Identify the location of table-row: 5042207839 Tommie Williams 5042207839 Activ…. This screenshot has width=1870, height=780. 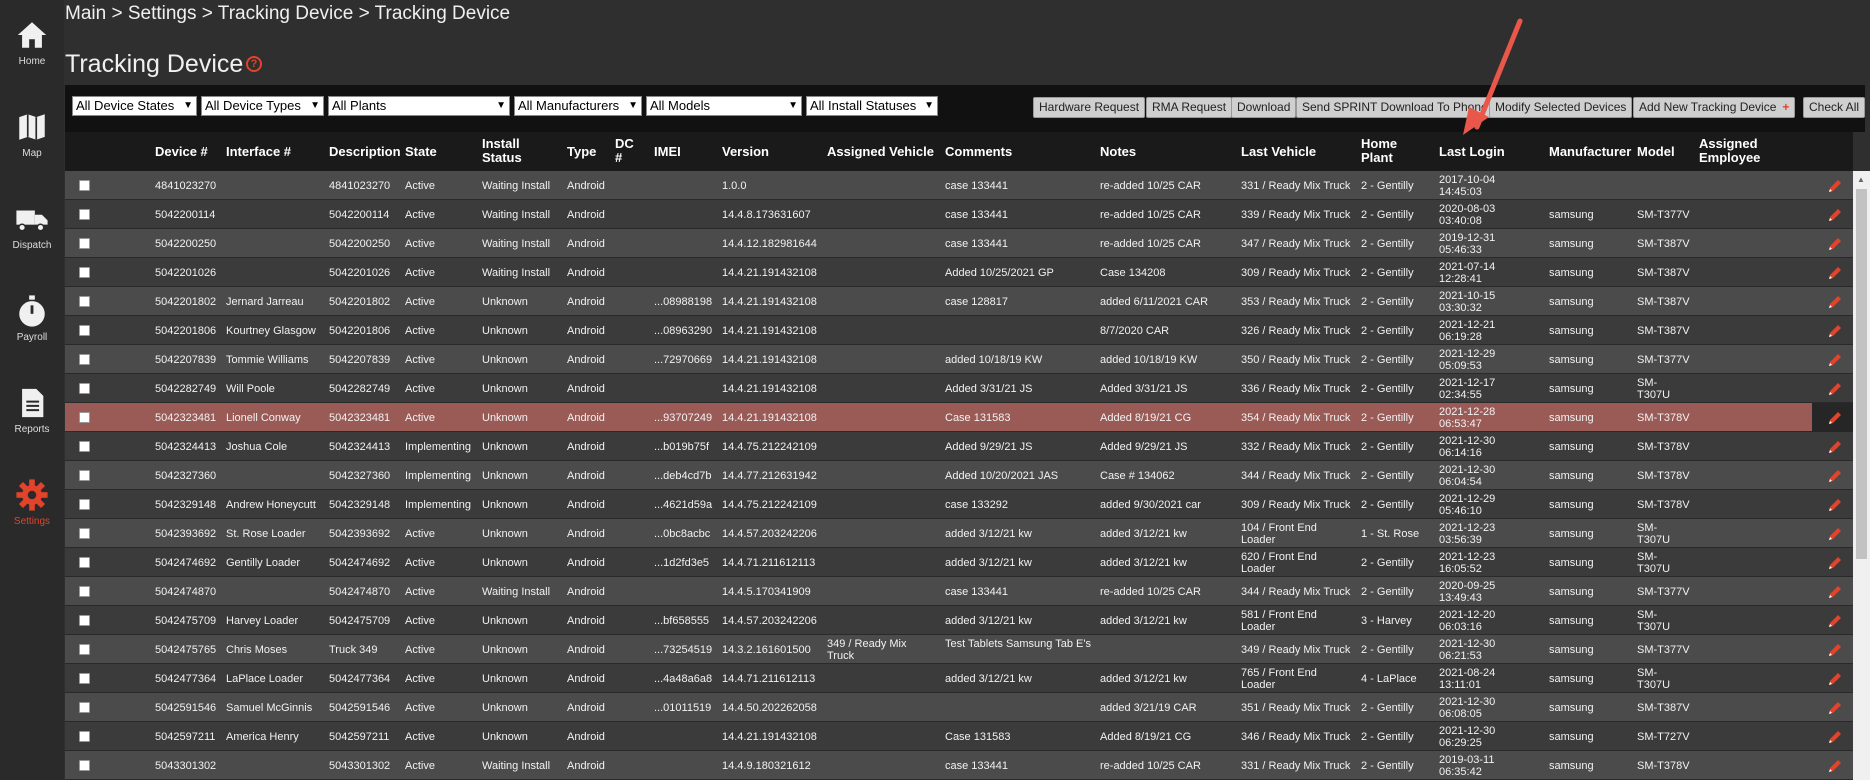
(959, 359).